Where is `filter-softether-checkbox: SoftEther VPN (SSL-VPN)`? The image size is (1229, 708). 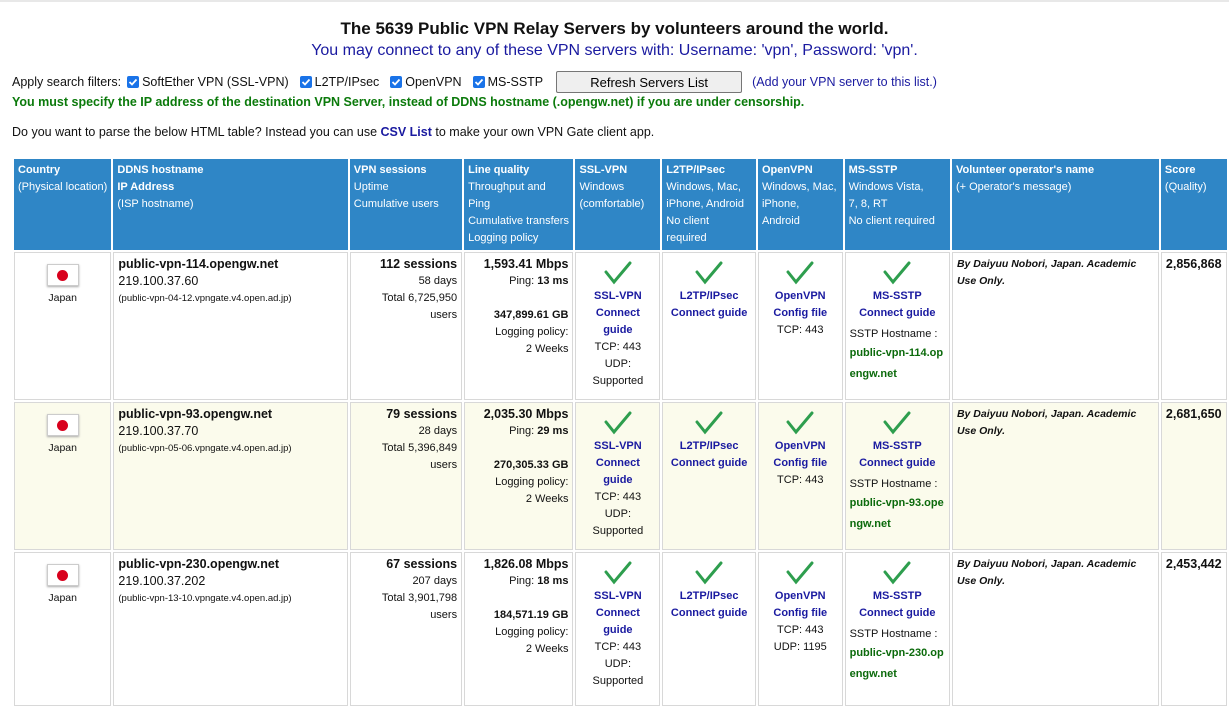 filter-softether-checkbox: SoftEther VPN (SSL-VPN) is located at coordinates (208, 82).